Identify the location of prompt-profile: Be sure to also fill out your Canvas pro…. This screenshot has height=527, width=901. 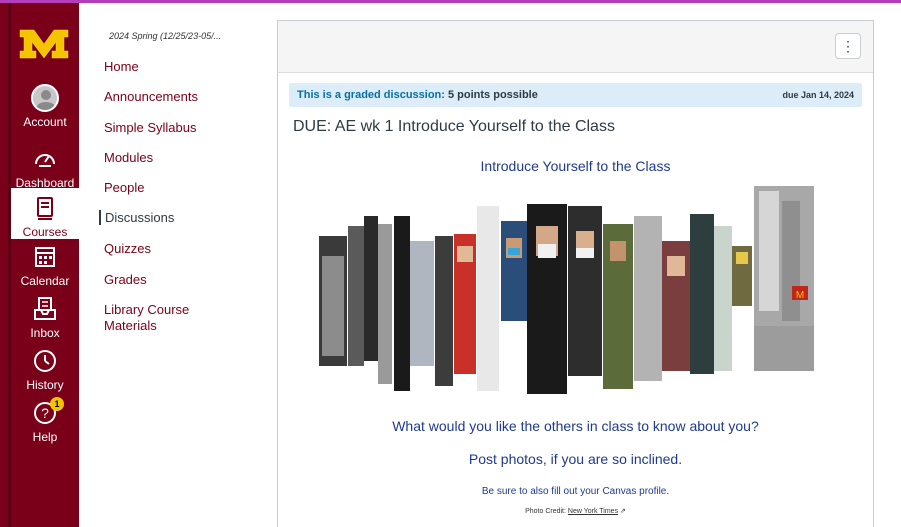
(575, 491).